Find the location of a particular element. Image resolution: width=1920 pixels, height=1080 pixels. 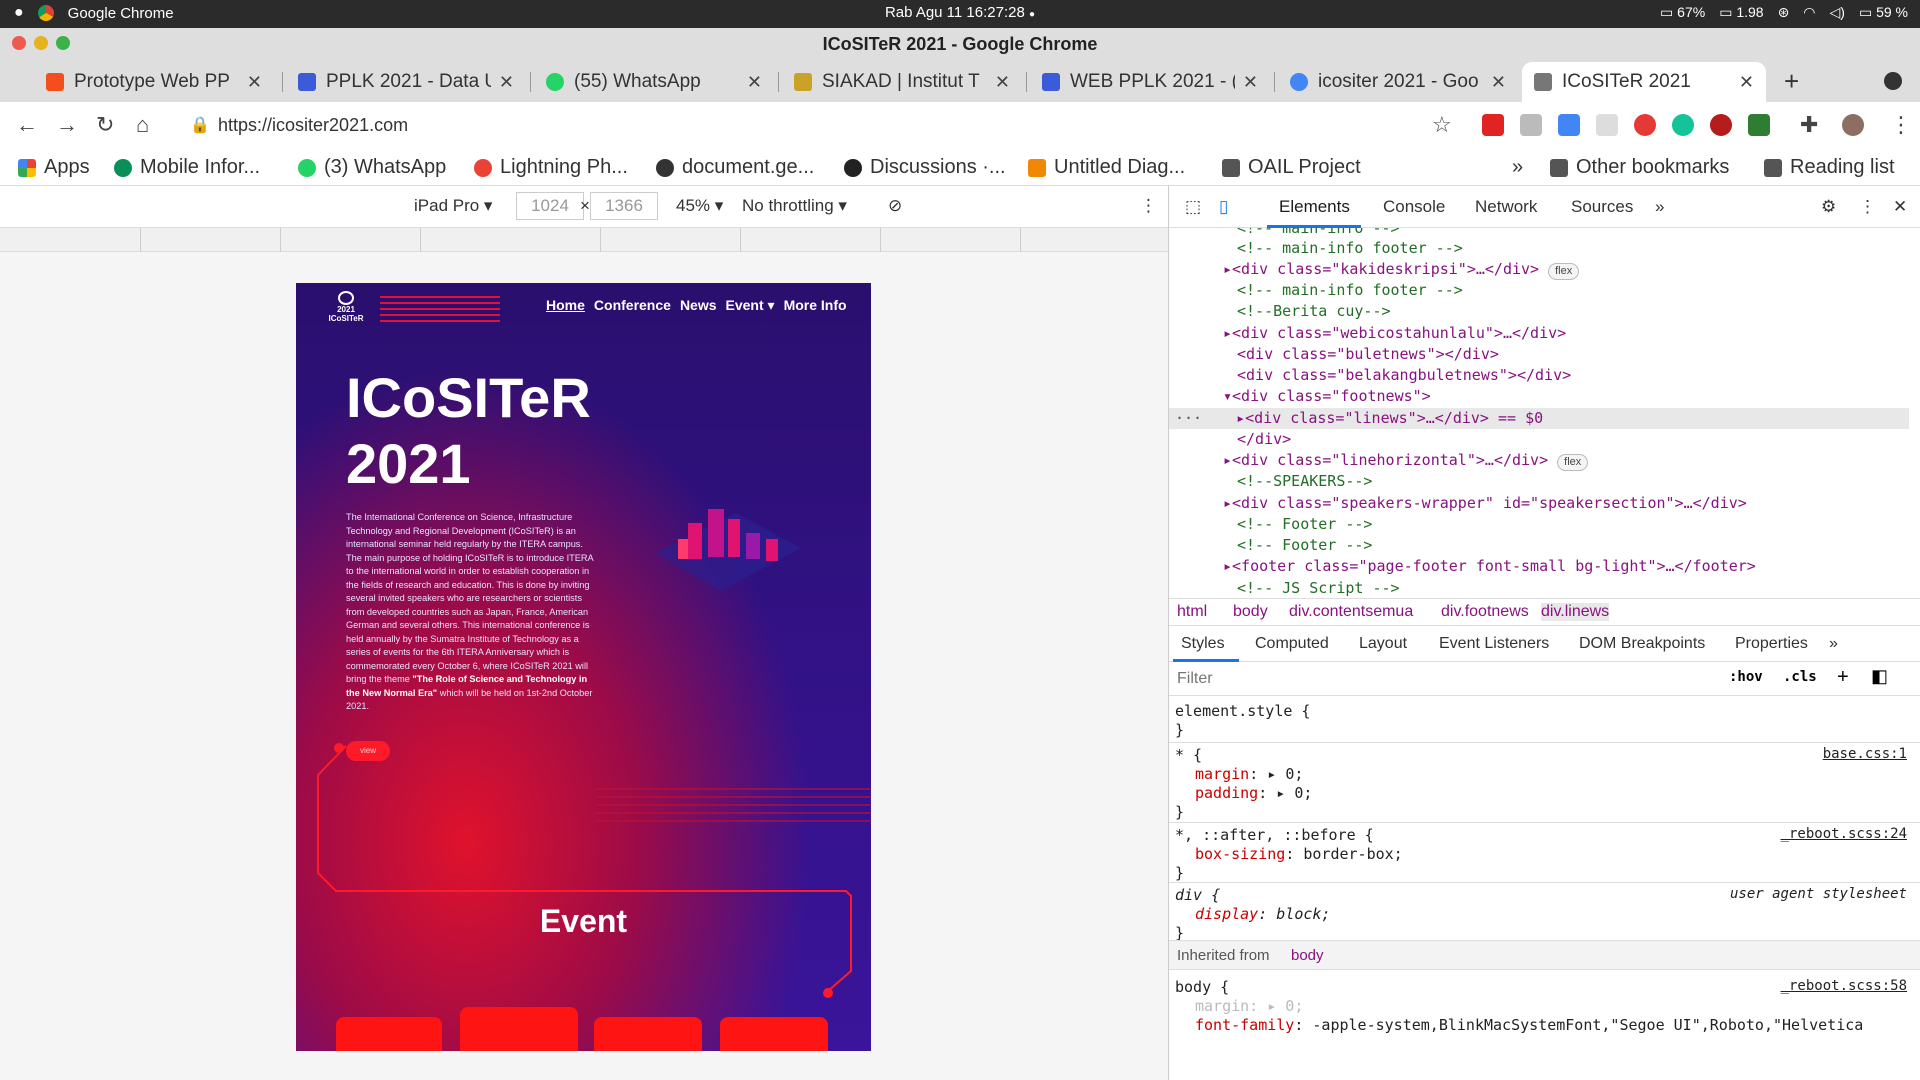

nav-home: Home is located at coordinates (565, 305).